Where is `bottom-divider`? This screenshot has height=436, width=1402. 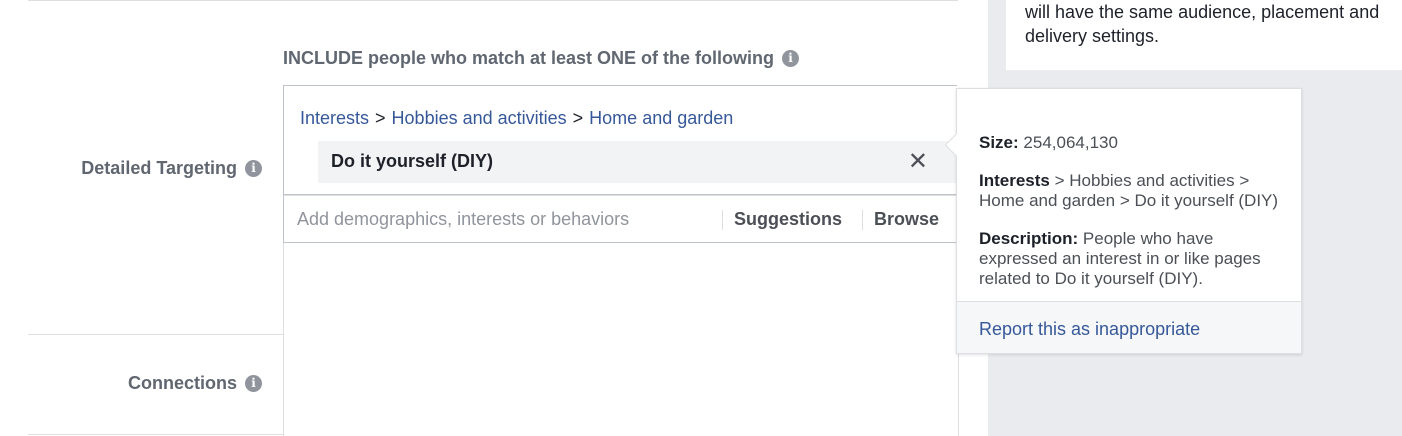 bottom-divider is located at coordinates (156, 434).